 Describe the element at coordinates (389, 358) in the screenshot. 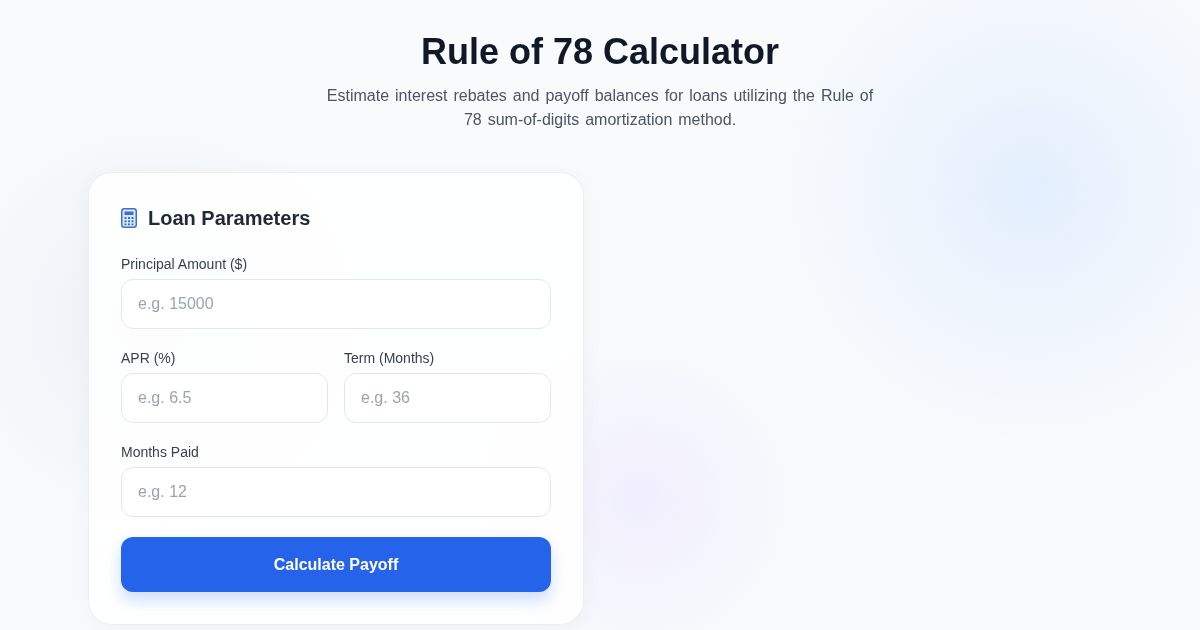

I see `field-label: Term (Months)` at that location.